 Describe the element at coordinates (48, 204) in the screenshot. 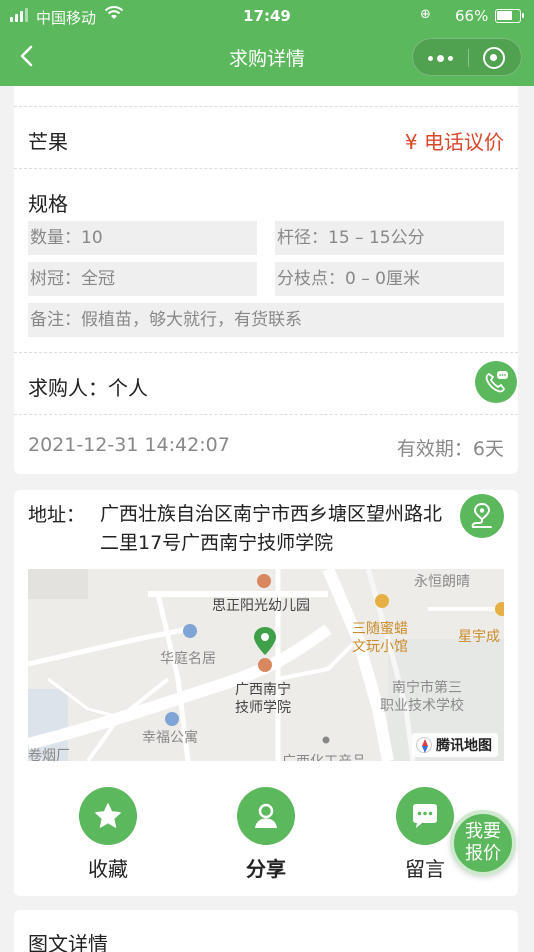

I see `spec-title: 规格` at that location.